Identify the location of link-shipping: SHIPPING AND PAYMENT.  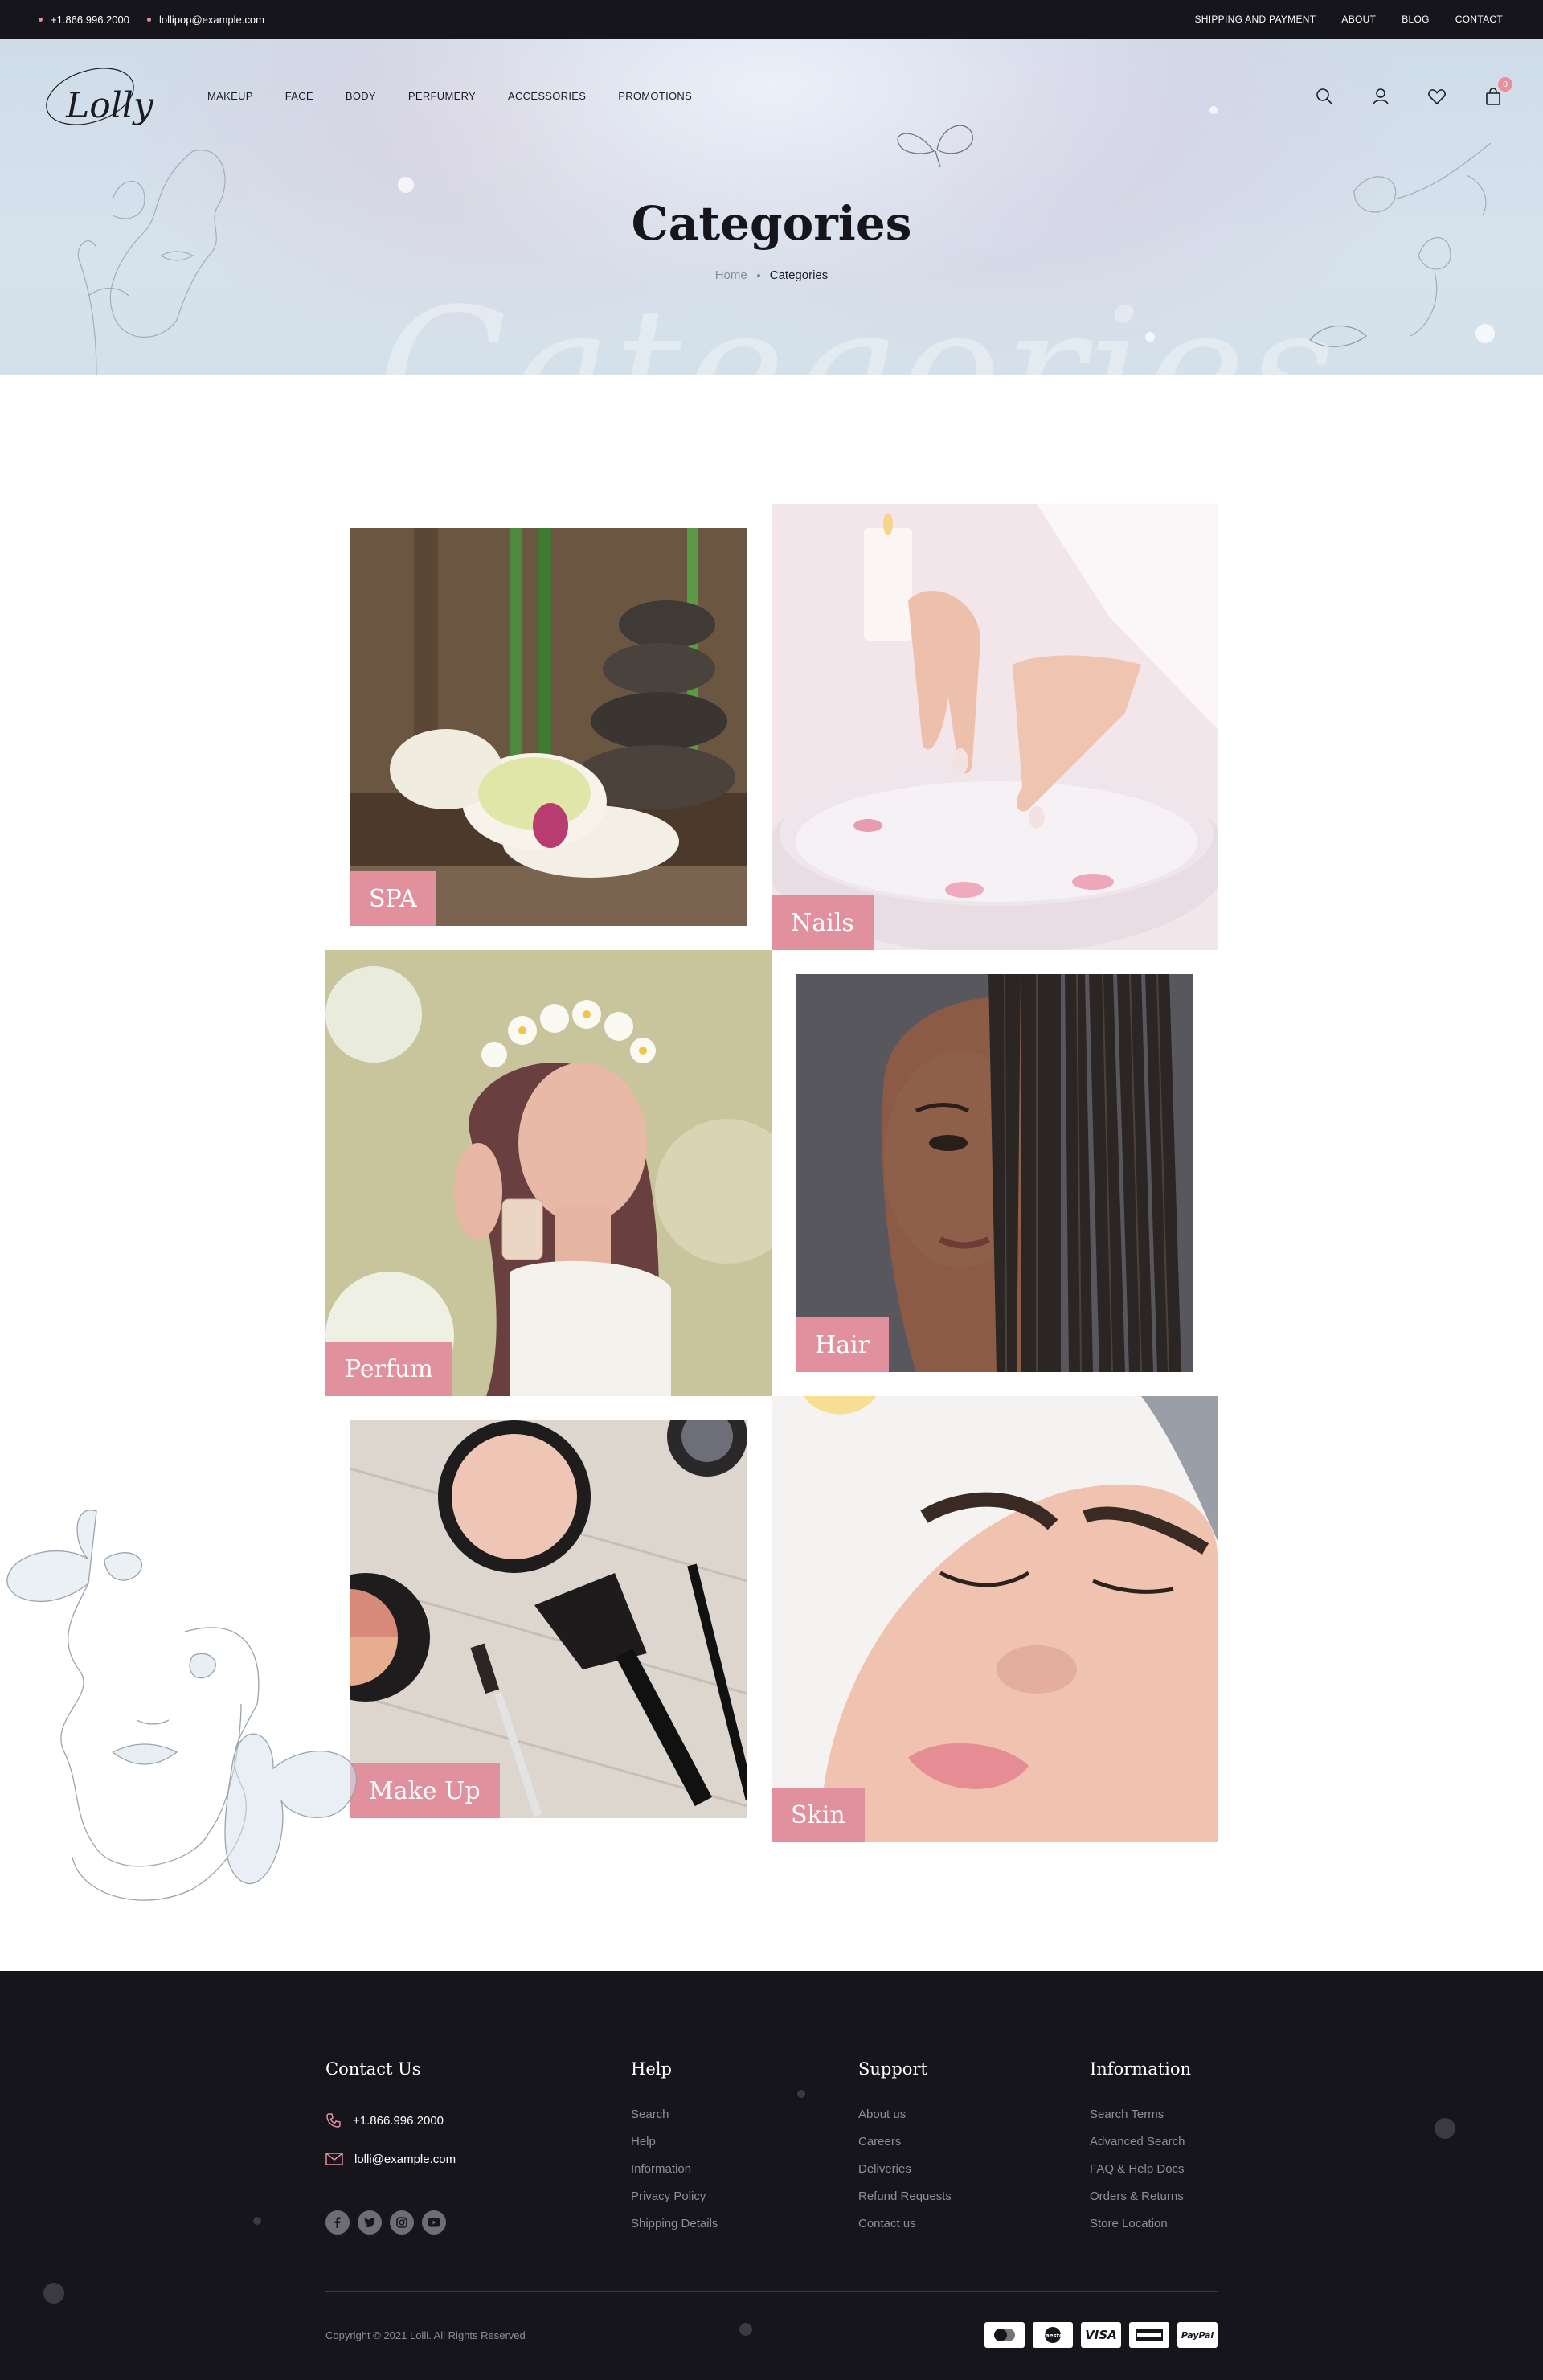
(1255, 20).